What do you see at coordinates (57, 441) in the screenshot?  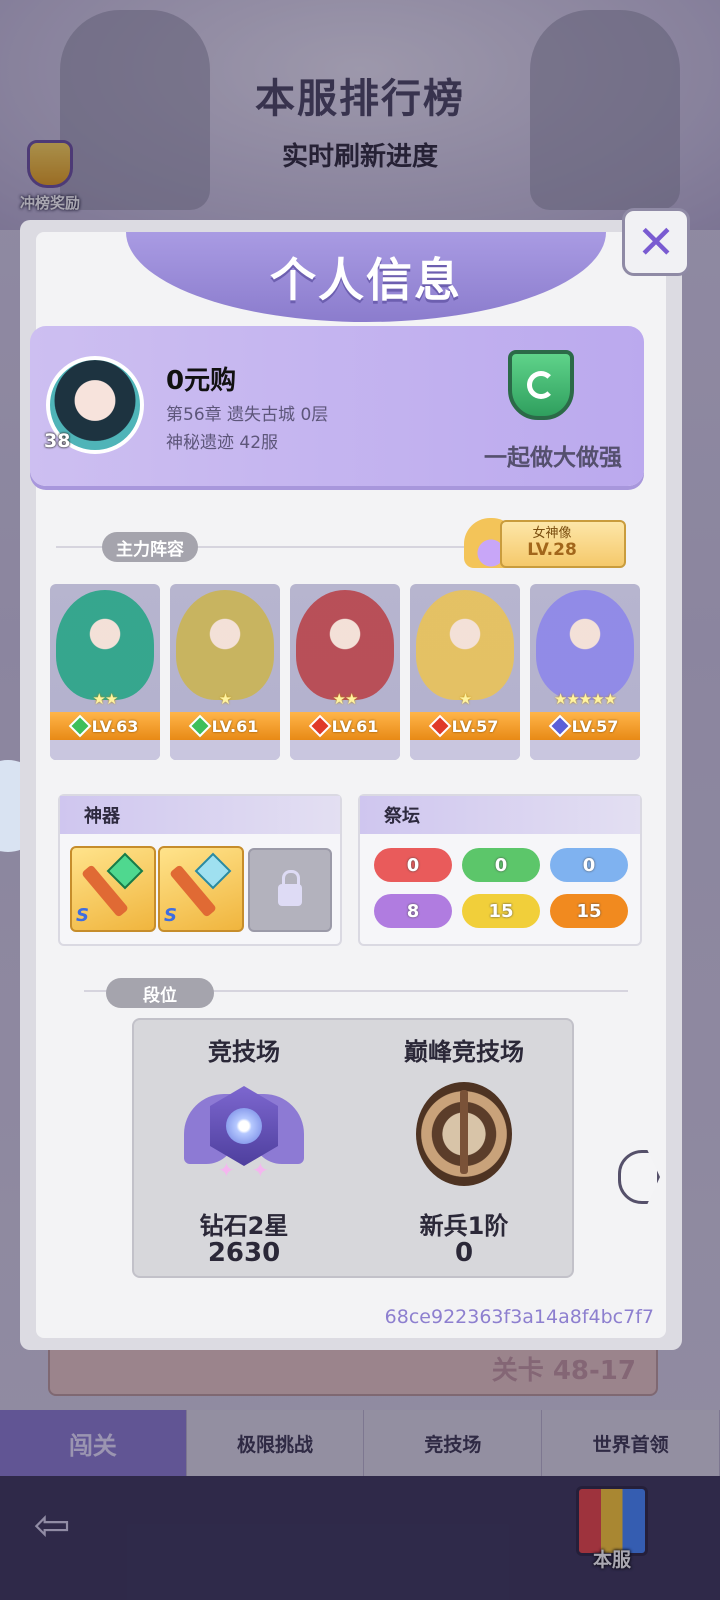 I see `avatar-level: 38` at bounding box center [57, 441].